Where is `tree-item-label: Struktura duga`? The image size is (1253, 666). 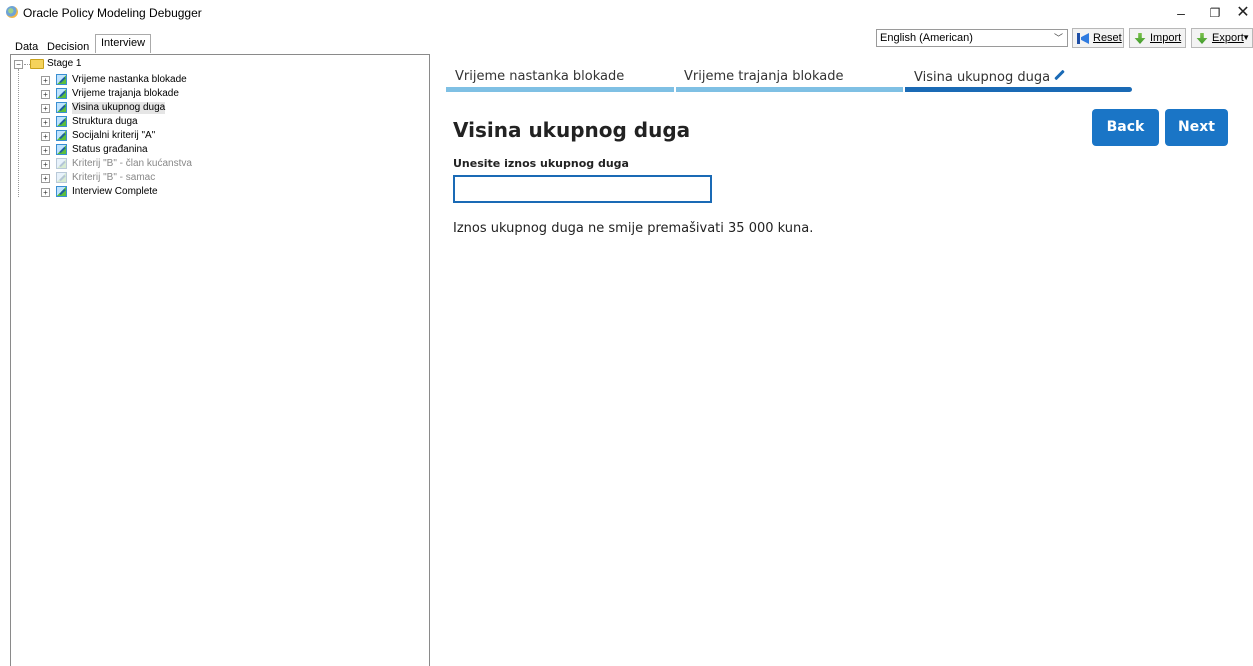 tree-item-label: Struktura duga is located at coordinates (105, 121).